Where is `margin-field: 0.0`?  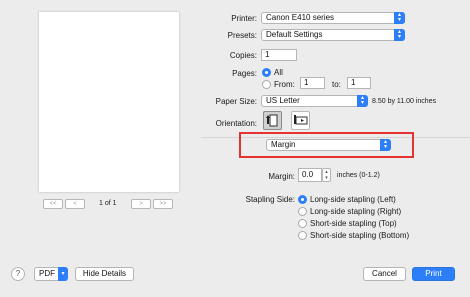 margin-field: 0.0 is located at coordinates (310, 175).